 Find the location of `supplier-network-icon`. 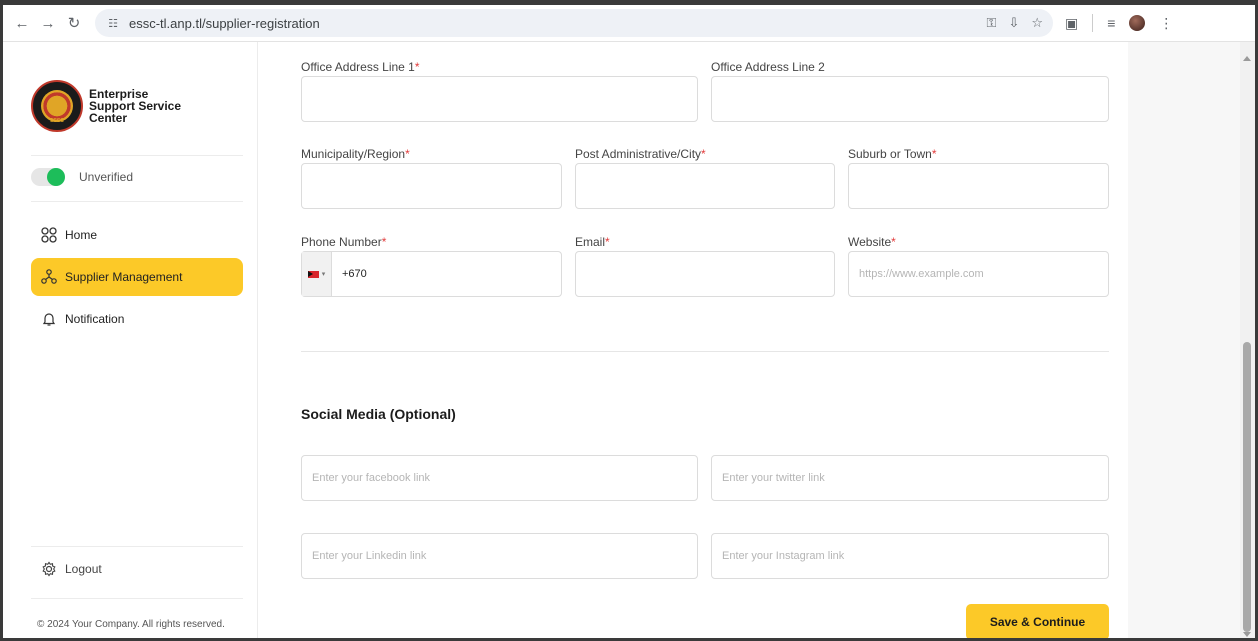

supplier-network-icon is located at coordinates (49, 277).